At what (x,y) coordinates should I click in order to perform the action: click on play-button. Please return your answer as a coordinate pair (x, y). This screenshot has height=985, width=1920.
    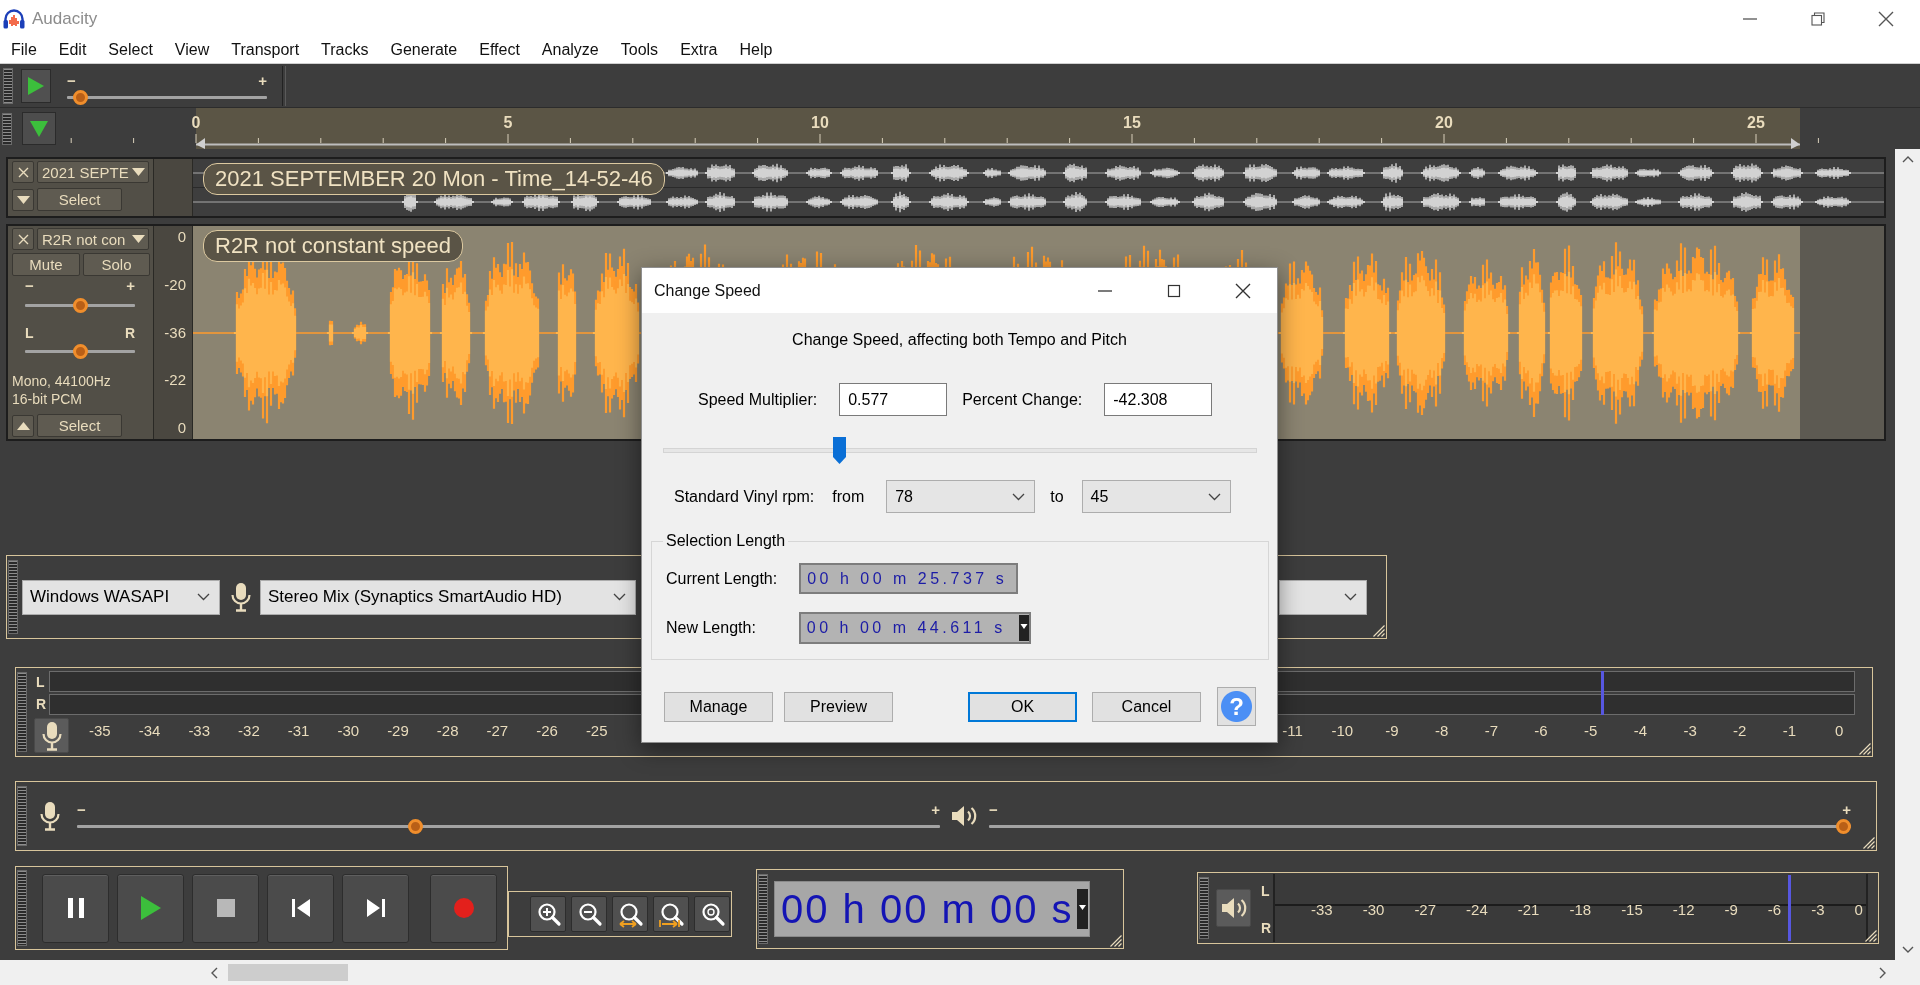
    Looking at the image, I should click on (150, 908).